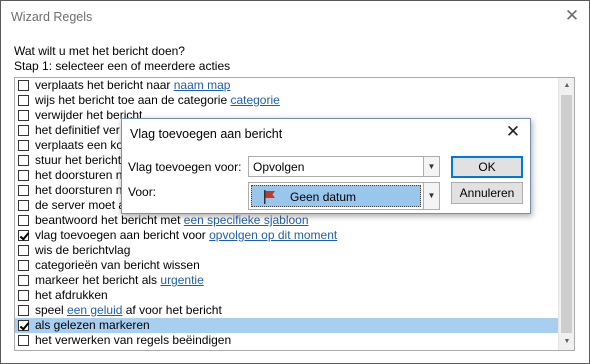 The width and height of the screenshot is (590, 364). I want to click on due-dropdown: Geen datum ▼, so click(344, 196).